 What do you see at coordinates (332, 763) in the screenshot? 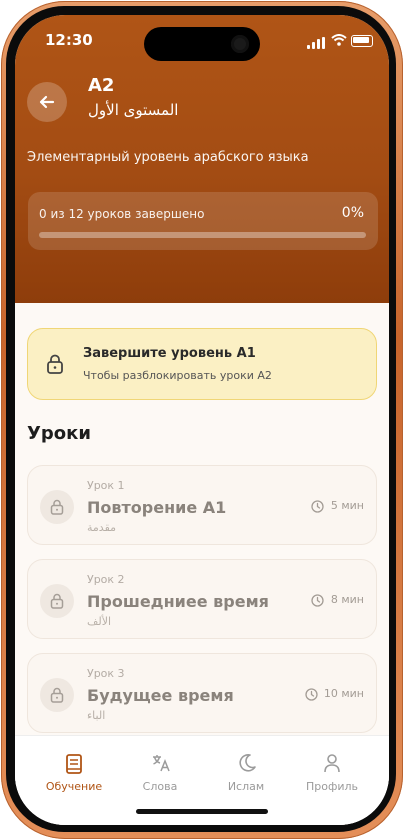
I see `user-icon` at bounding box center [332, 763].